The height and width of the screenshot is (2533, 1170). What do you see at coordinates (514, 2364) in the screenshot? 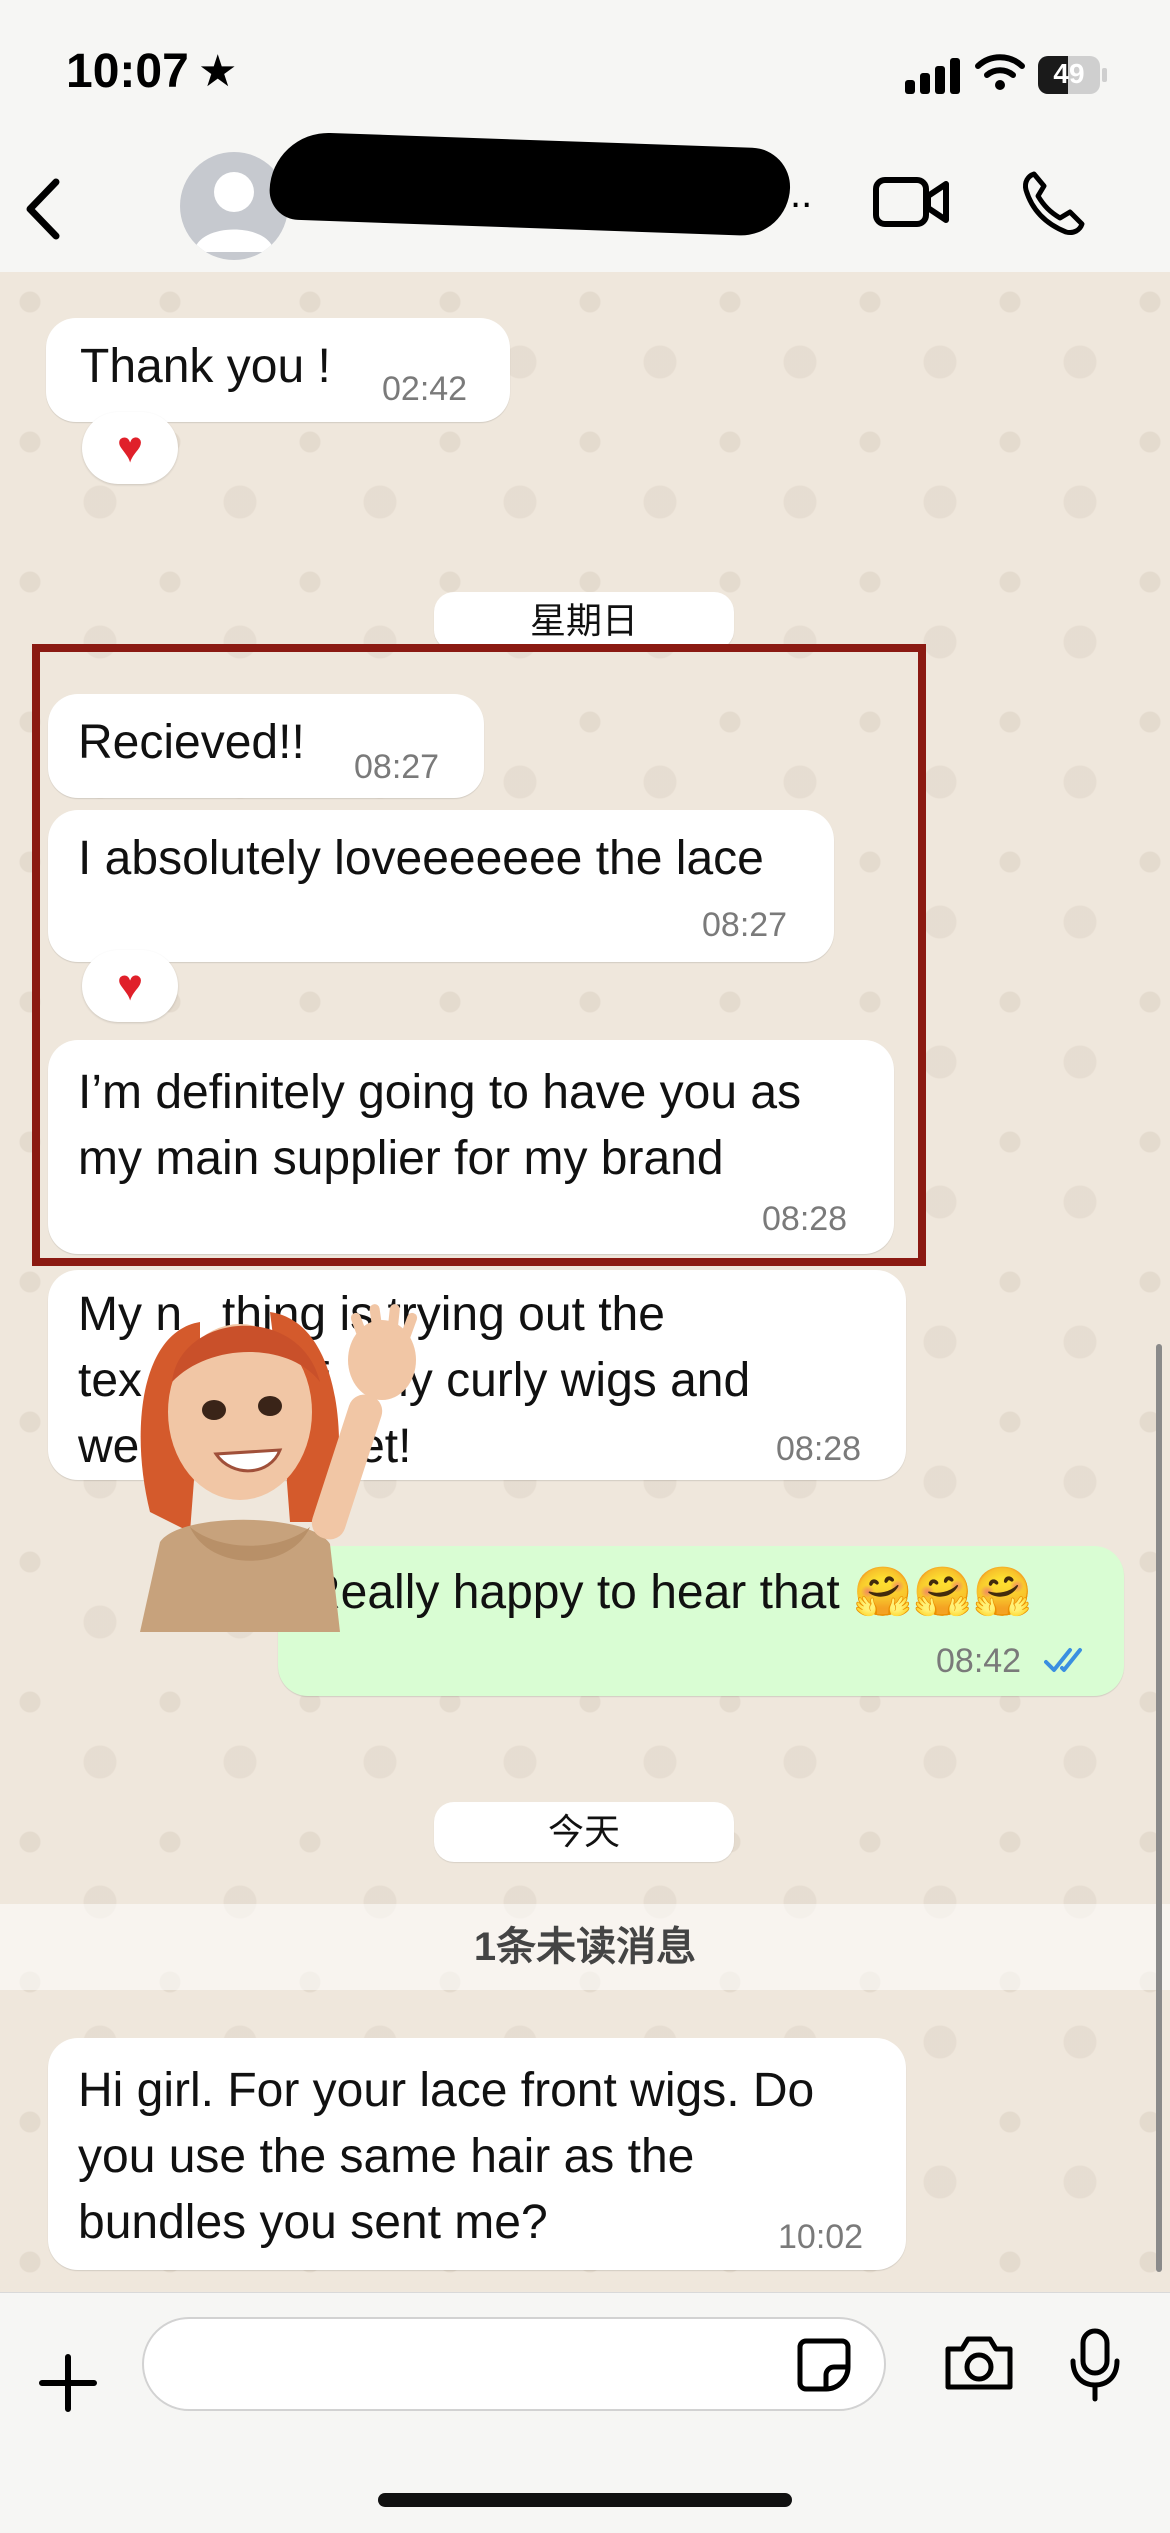
I see `message-input` at bounding box center [514, 2364].